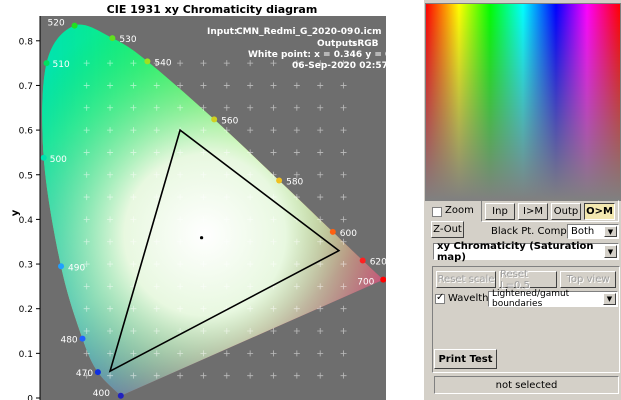 This screenshot has height=400, width=621. Describe the element at coordinates (26, 42) in the screenshot. I see `y-tick-label: 0.8` at that location.